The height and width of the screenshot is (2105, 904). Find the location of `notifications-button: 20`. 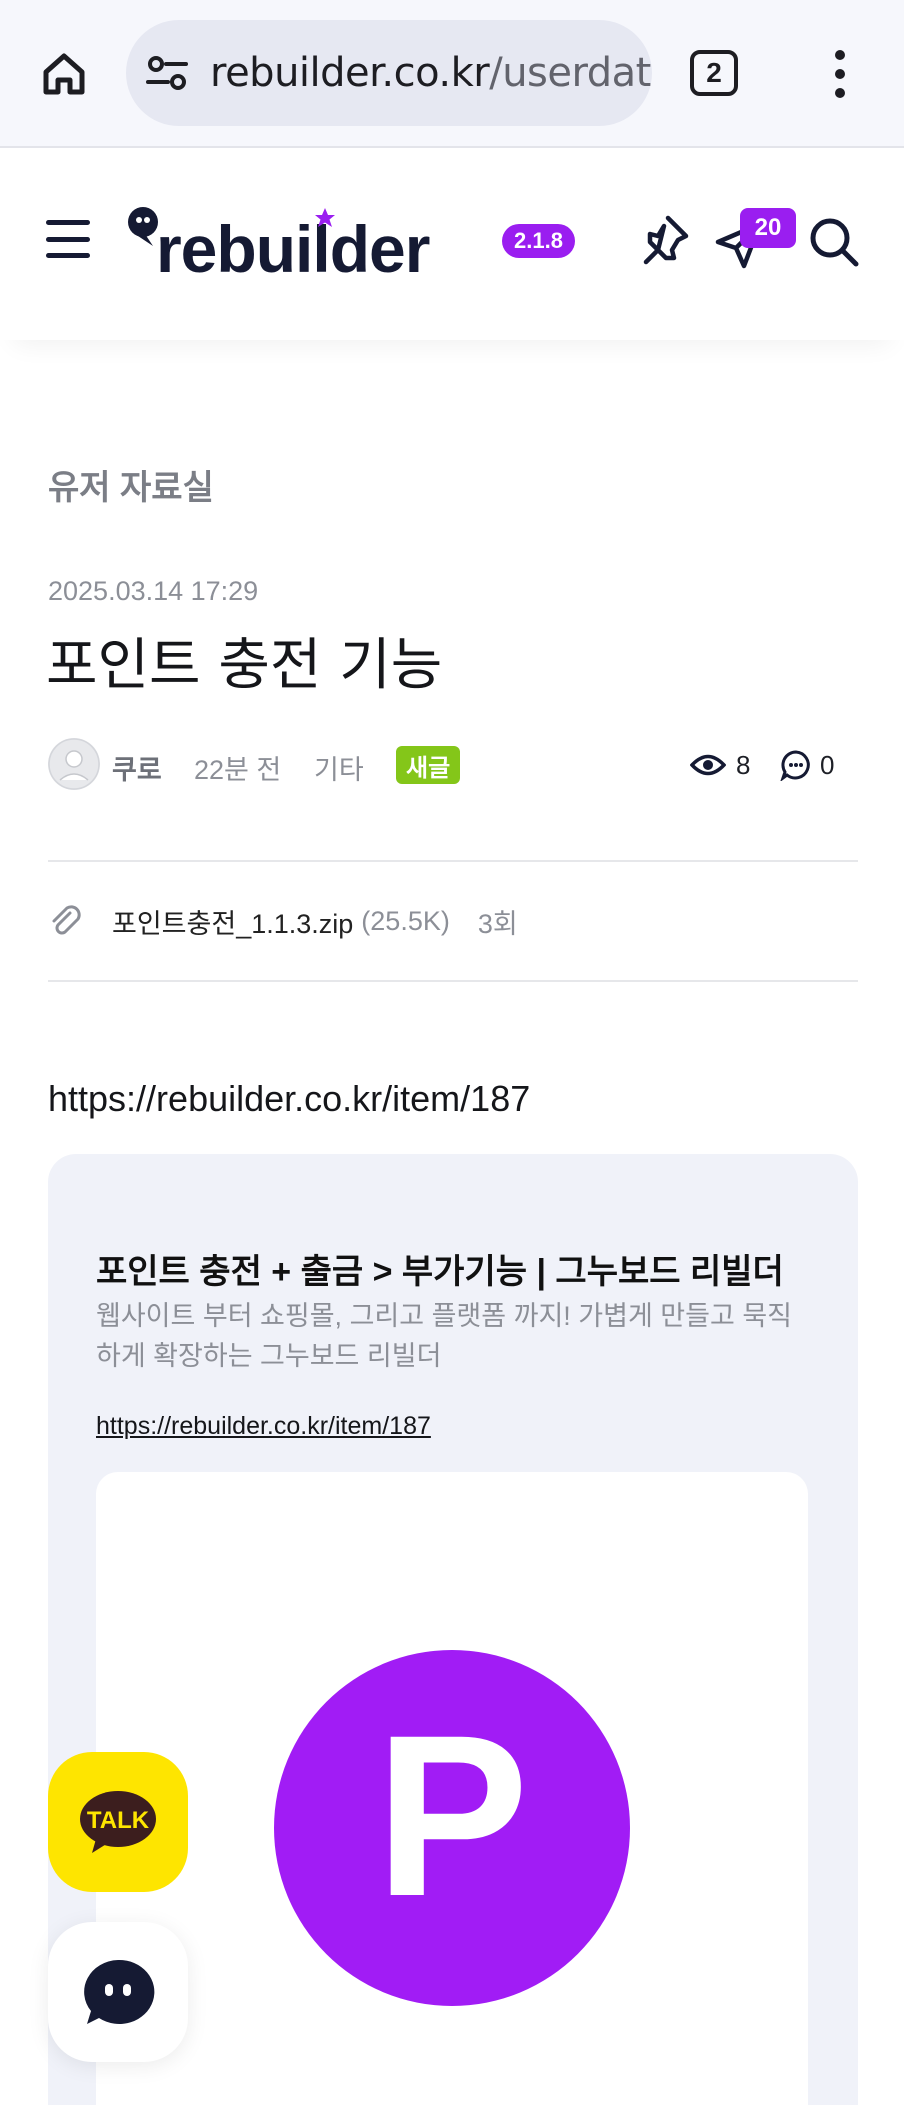

notifications-button: 20 is located at coordinates (758, 243).